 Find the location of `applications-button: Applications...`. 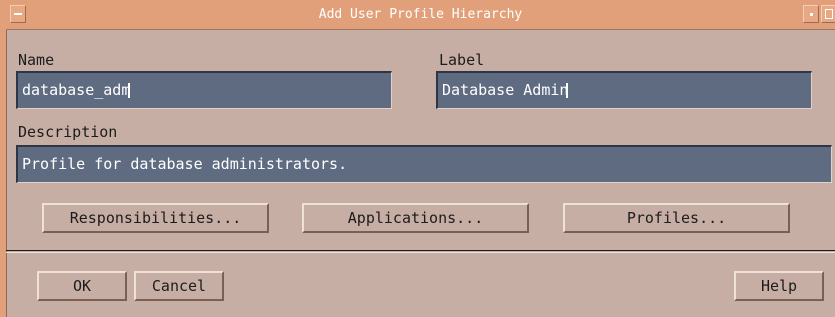

applications-button: Applications... is located at coordinates (415, 218).